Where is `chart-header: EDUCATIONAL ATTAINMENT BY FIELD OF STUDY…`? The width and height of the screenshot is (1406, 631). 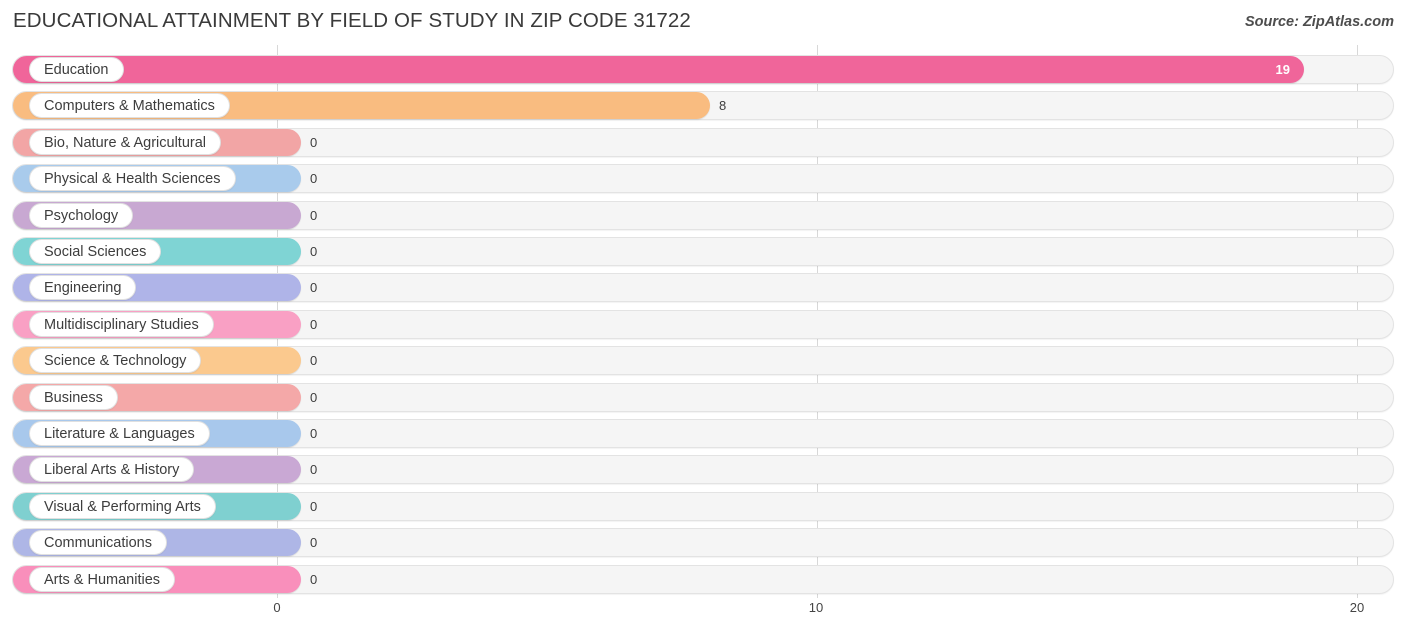 chart-header: EDUCATIONAL ATTAINMENT BY FIELD OF STUDY… is located at coordinates (703, 22).